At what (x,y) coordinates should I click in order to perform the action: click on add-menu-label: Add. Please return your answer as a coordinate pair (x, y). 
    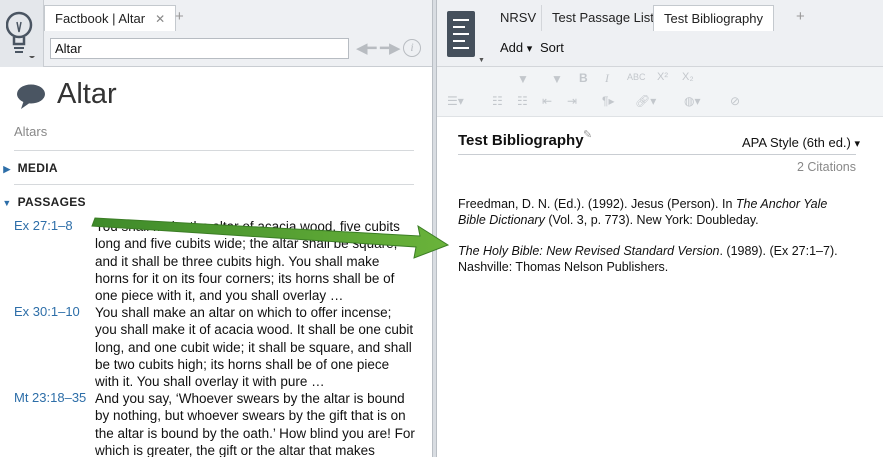
    Looking at the image, I should click on (512, 47).